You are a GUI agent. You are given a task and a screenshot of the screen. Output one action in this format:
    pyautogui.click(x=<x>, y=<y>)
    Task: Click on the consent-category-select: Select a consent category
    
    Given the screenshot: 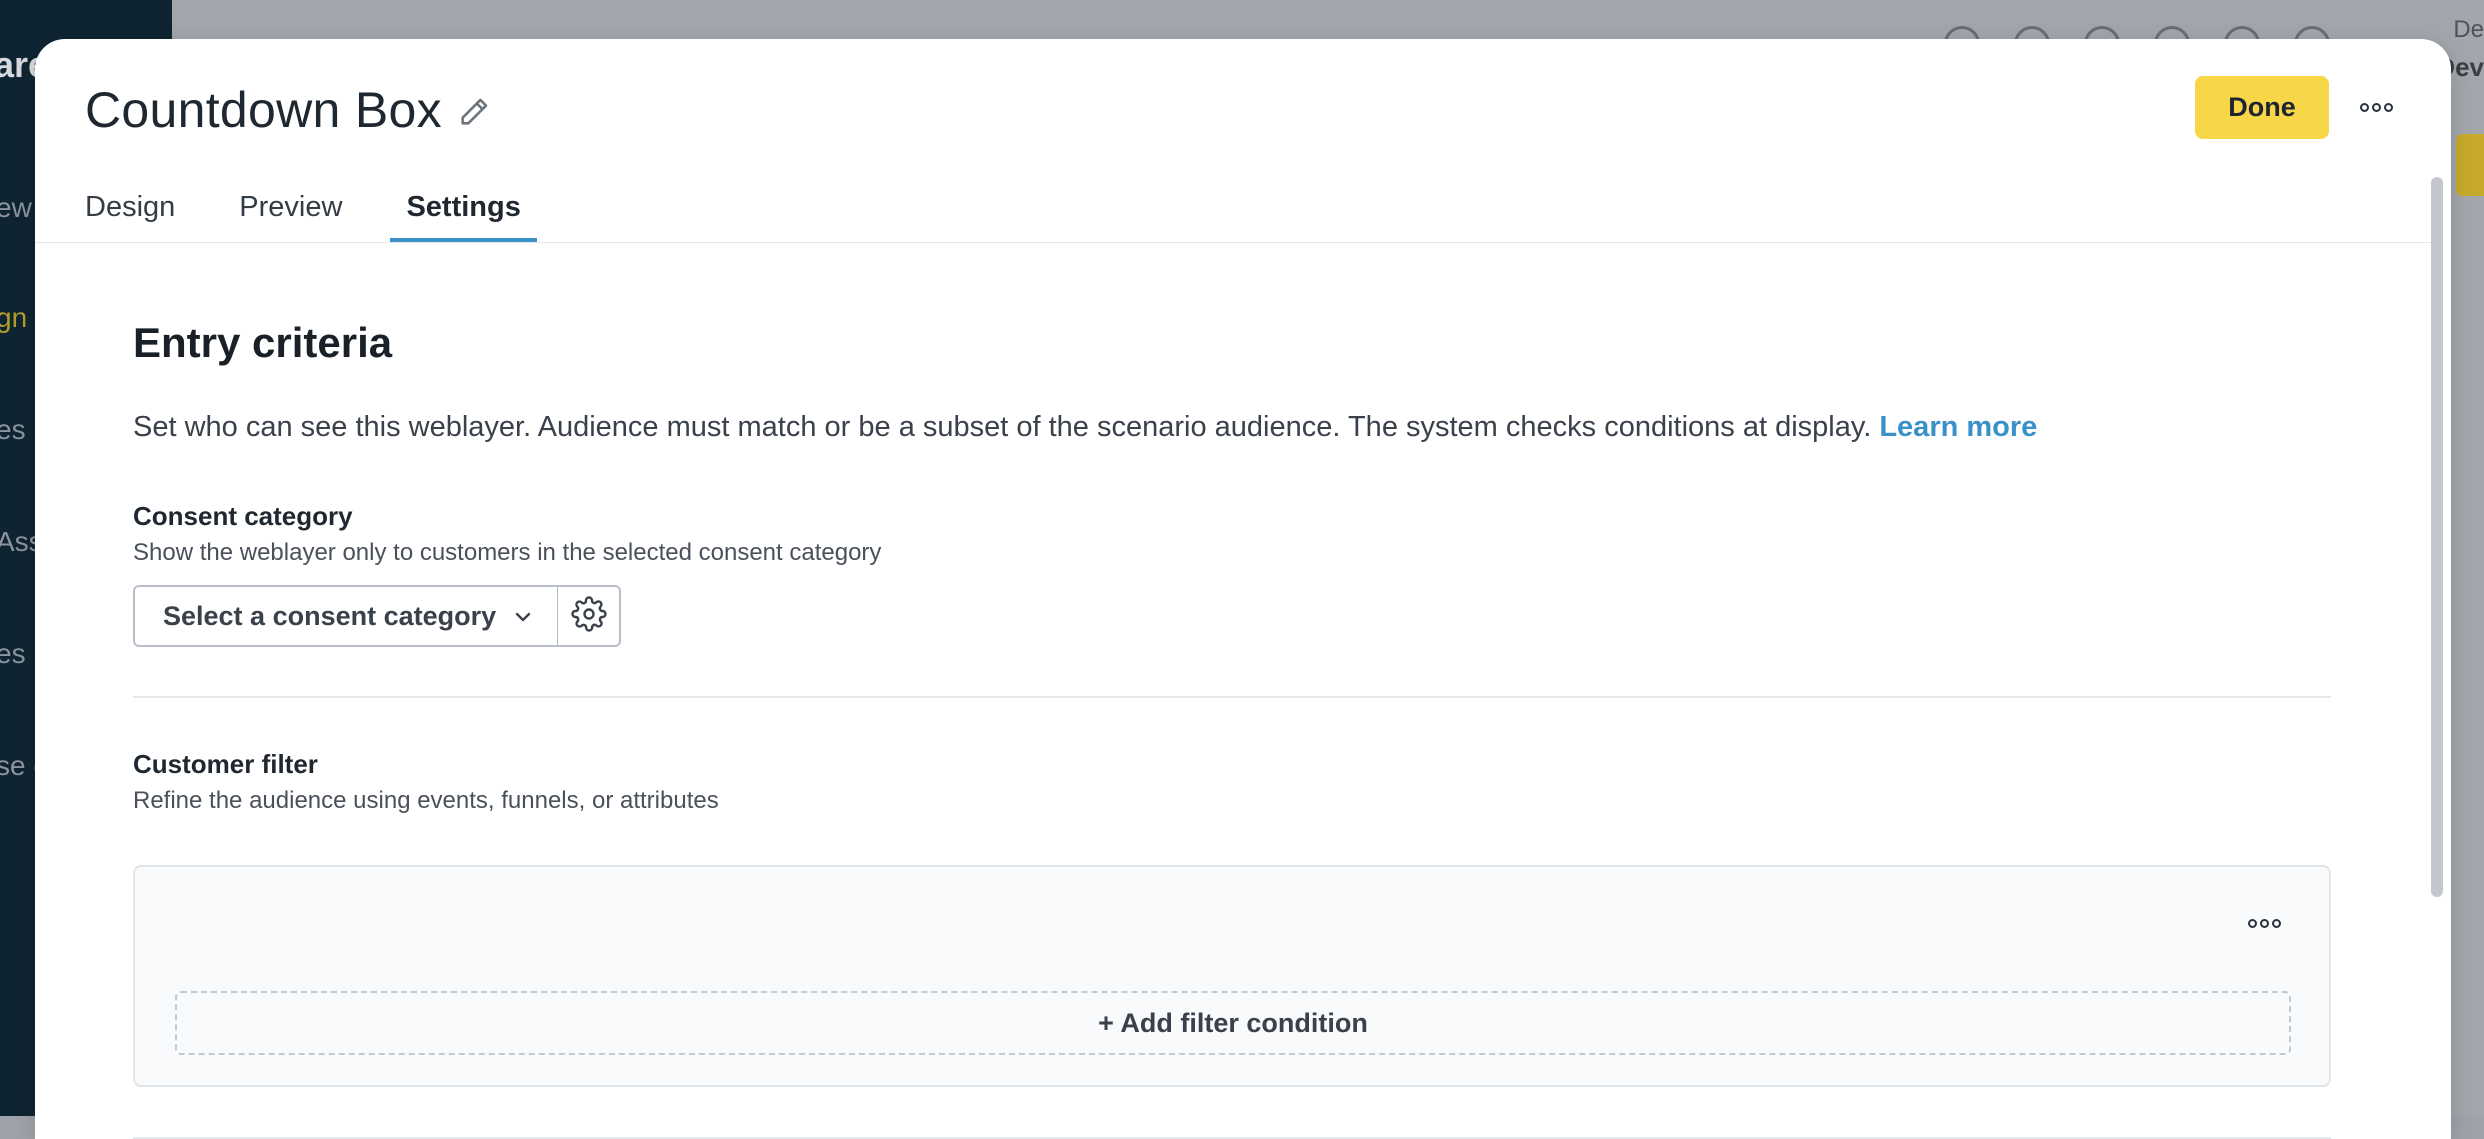 What is the action you would take?
    pyautogui.click(x=346, y=616)
    